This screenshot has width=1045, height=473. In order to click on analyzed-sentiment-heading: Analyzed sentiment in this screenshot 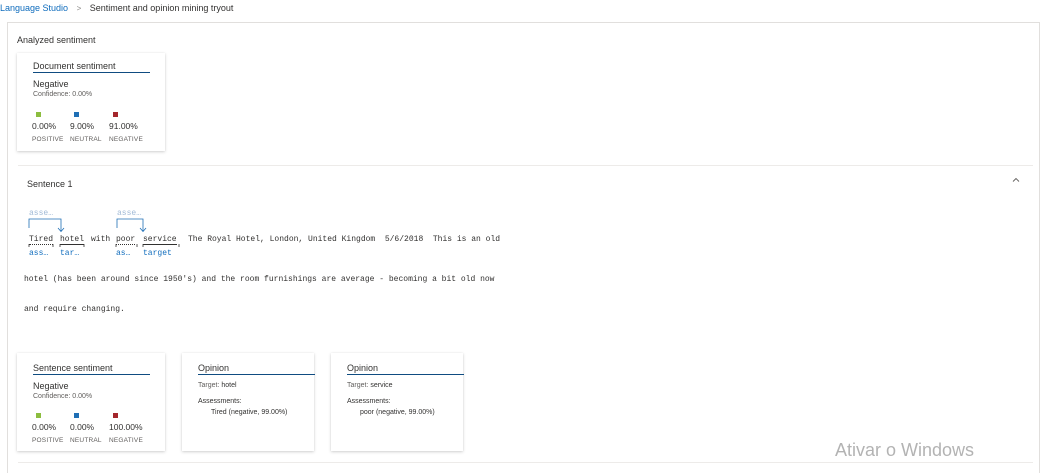, I will do `click(56, 40)`.